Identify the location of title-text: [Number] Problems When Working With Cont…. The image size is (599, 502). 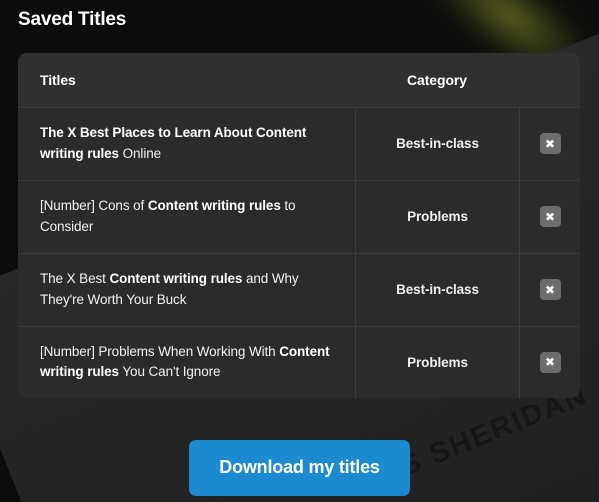
(187, 363).